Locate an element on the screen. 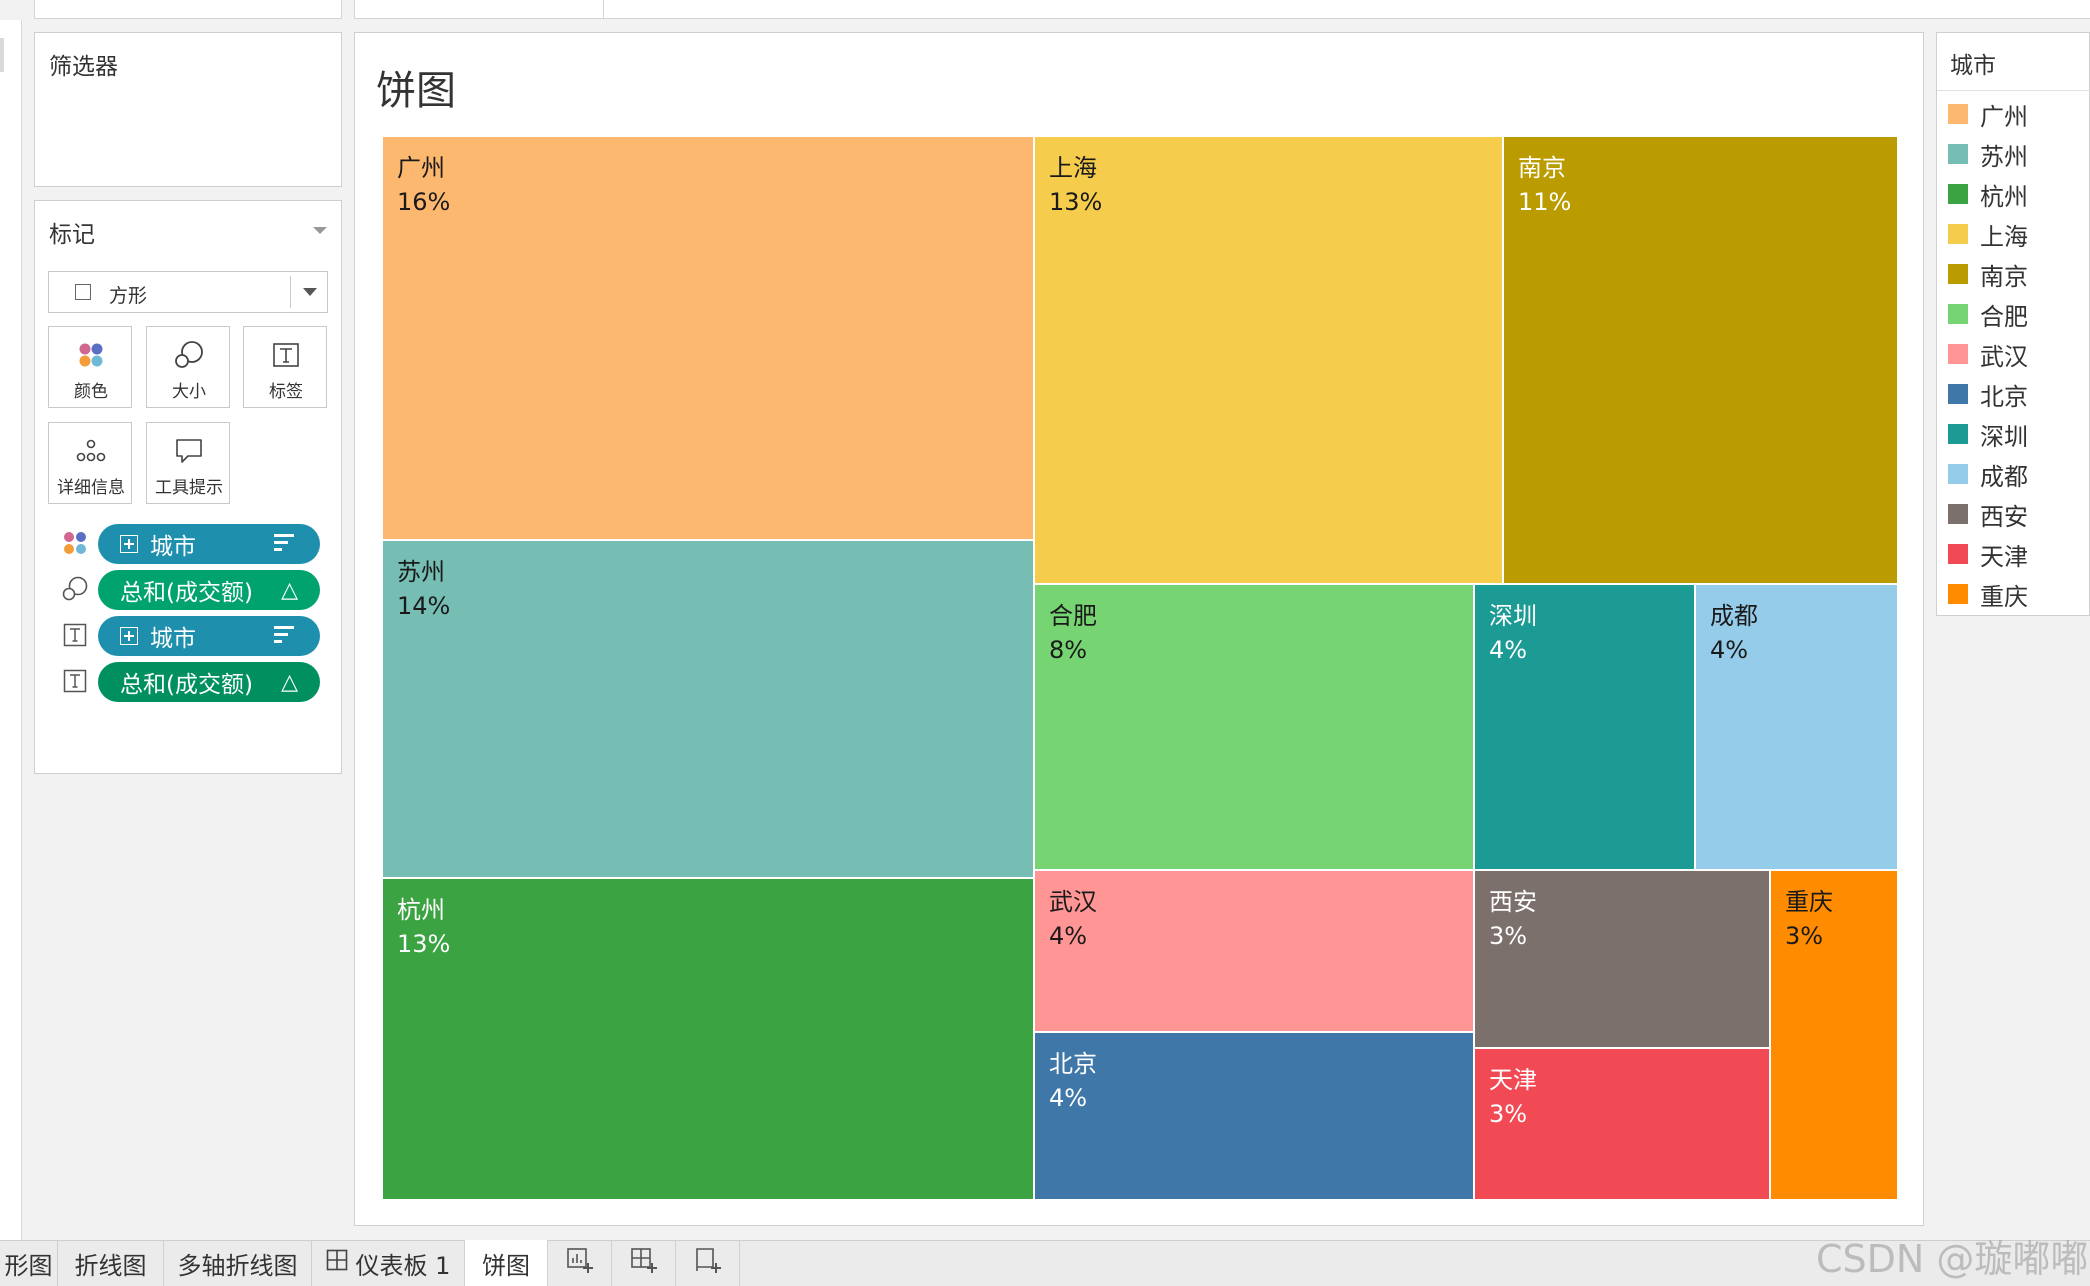 This screenshot has height=1286, width=2090. legend-item: 重庆 is located at coordinates (2018, 594).